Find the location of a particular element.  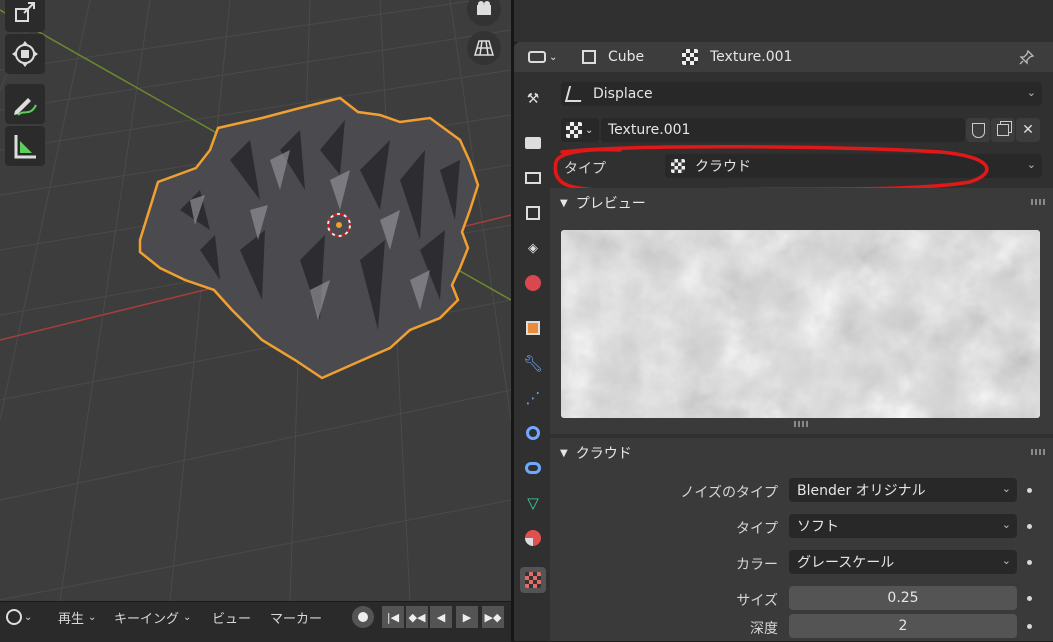

record-button is located at coordinates (363, 617).